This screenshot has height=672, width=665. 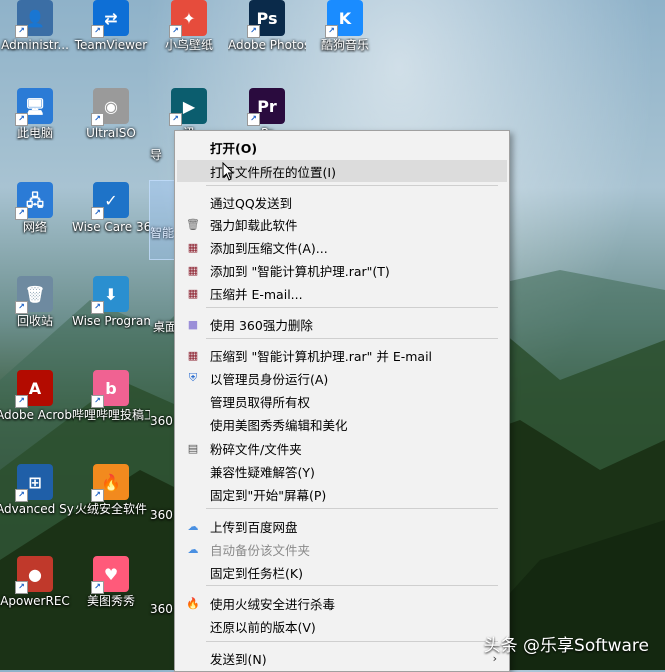 I want to click on desktop-icon: 🖥 ↗ 此电脑, so click(x=37, y=114).